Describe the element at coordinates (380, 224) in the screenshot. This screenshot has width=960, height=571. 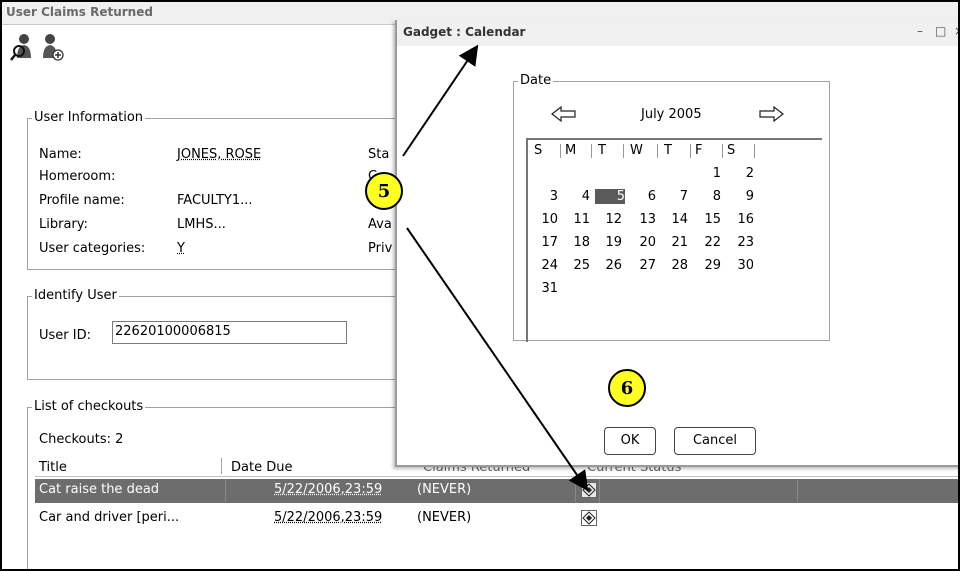
I see `available-label-partial: Ava` at that location.